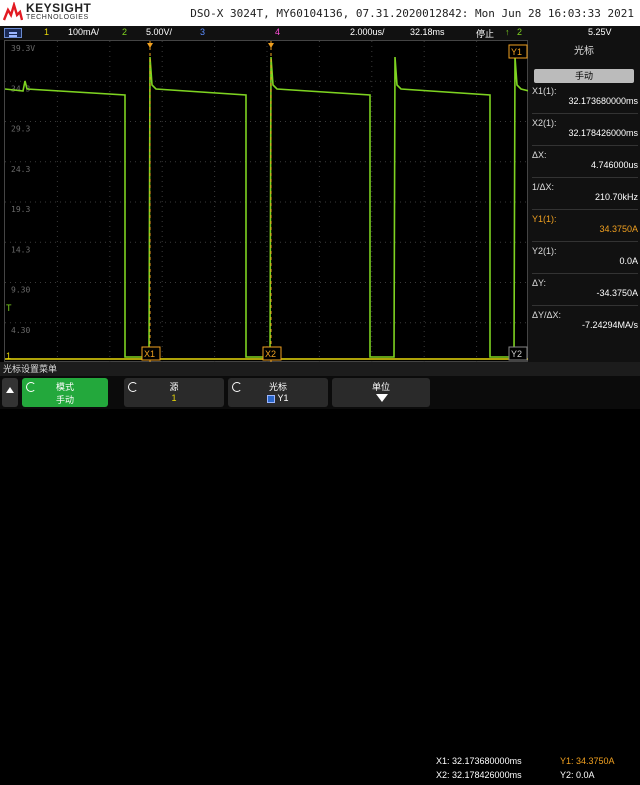 The height and width of the screenshot is (785, 640). I want to click on dx-value: 4.746000us, so click(614, 165).